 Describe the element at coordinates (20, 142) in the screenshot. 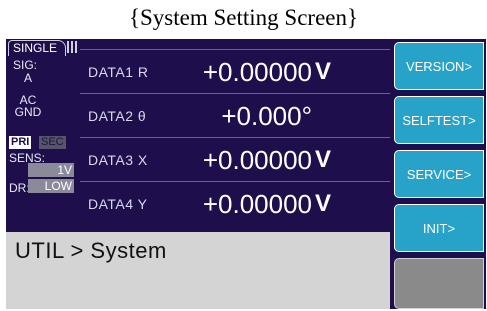

I see `pri-badge: PRI` at that location.